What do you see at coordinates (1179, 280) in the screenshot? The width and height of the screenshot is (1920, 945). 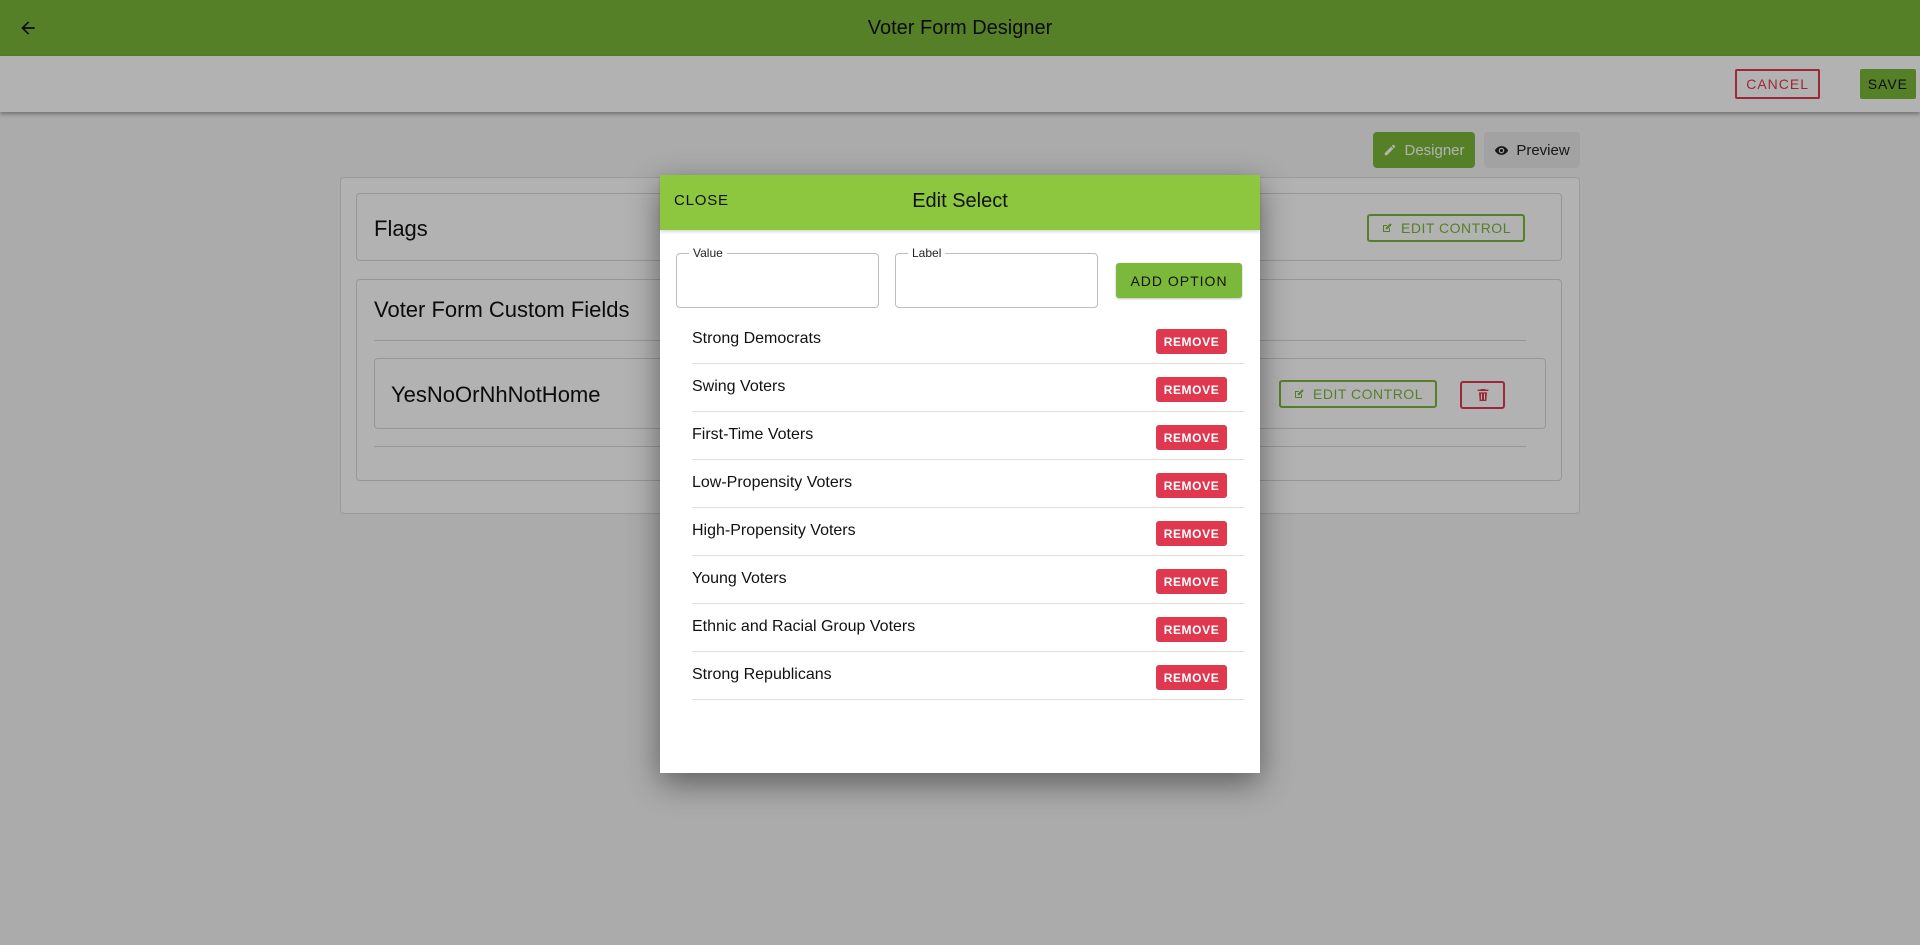 I see `add-option-button: ADD OPTION` at bounding box center [1179, 280].